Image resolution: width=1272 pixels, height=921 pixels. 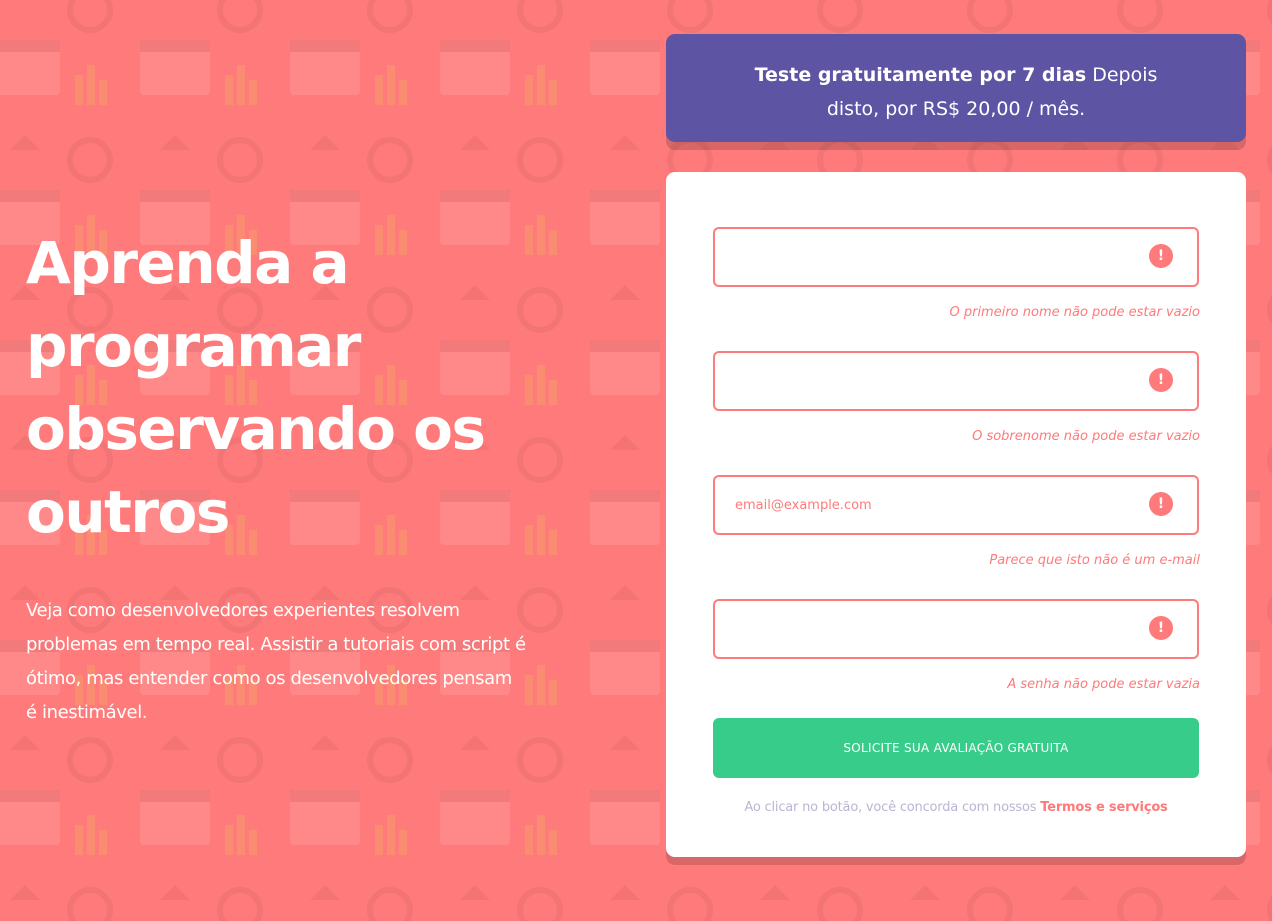 What do you see at coordinates (920, 75) in the screenshot?
I see `offer-strong: Teste gratuitamente por 7 dias` at bounding box center [920, 75].